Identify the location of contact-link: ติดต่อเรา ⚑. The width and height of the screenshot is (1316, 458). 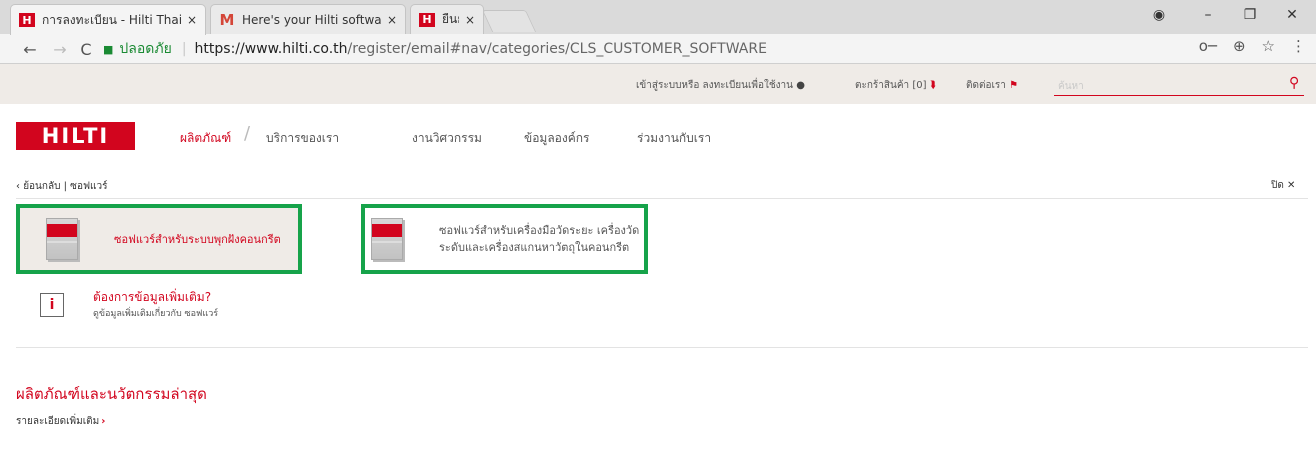
(992, 85).